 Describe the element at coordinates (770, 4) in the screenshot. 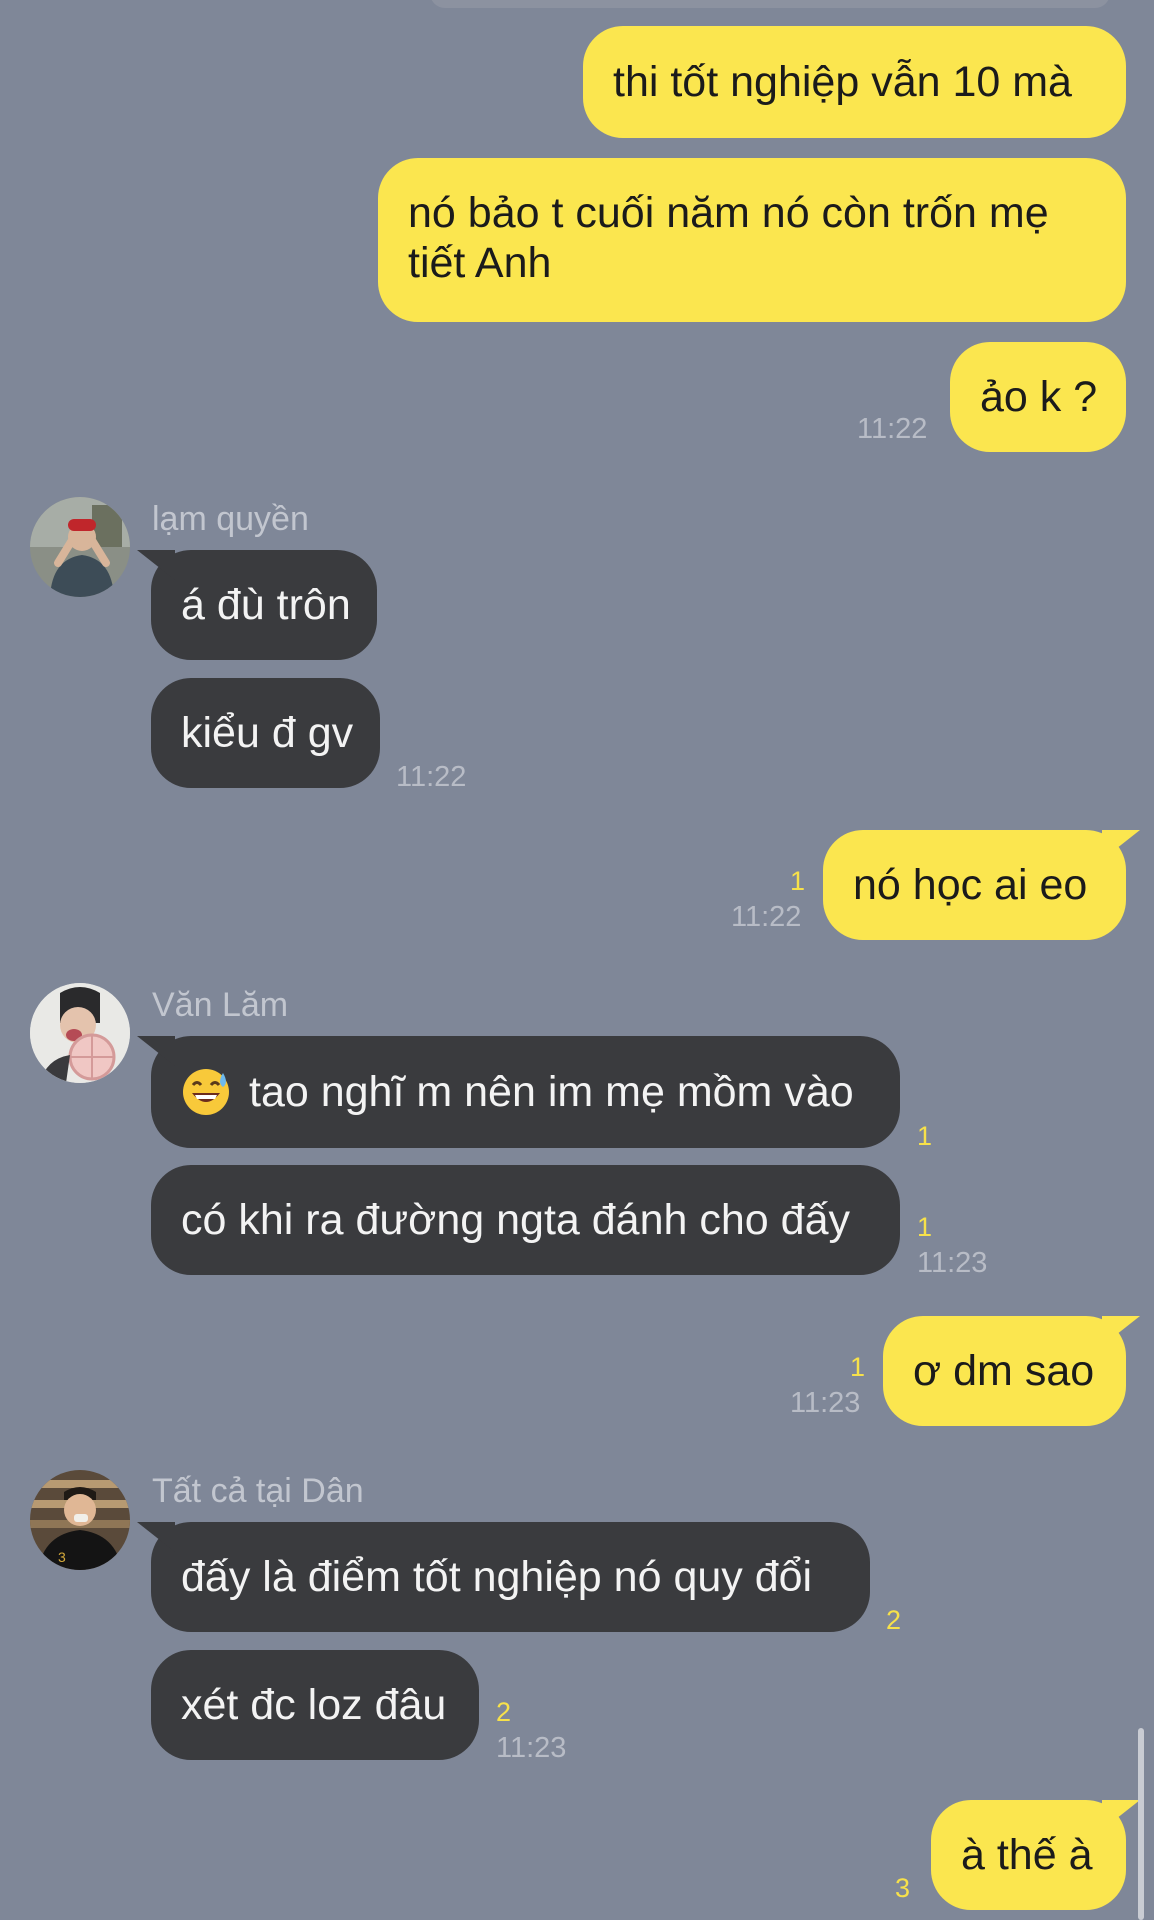

I see `previous-message-edge` at that location.